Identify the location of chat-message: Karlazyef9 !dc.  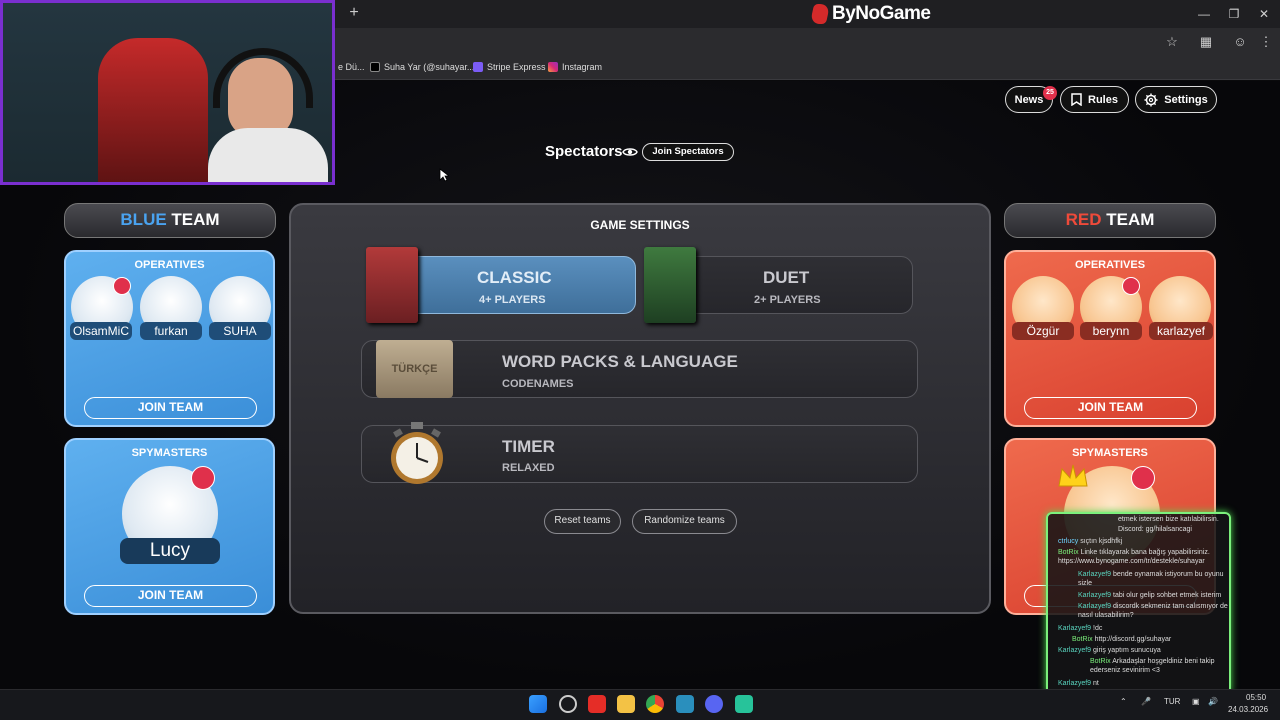
(1080, 628).